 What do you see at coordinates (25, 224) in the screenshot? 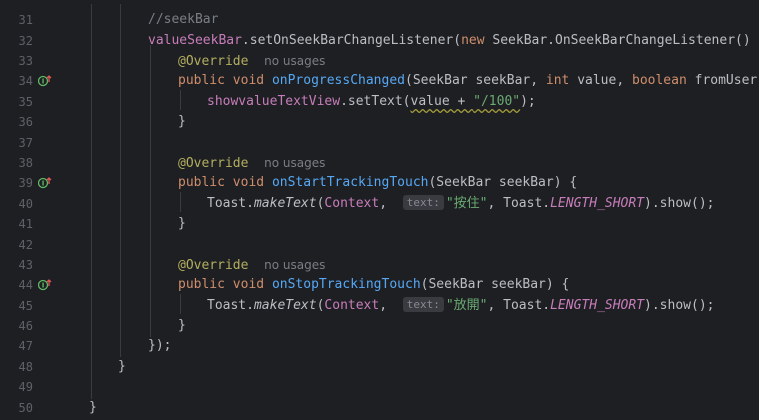
I see `line-number: 41` at bounding box center [25, 224].